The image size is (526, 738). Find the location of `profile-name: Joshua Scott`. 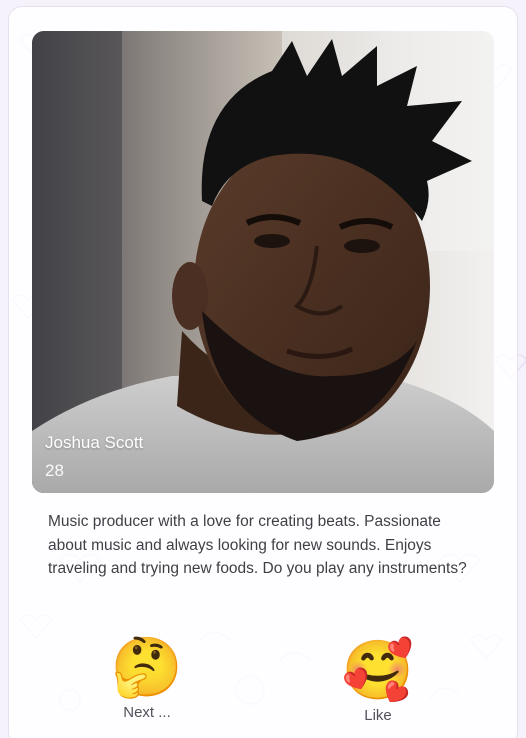

profile-name: Joshua Scott is located at coordinates (94, 442).